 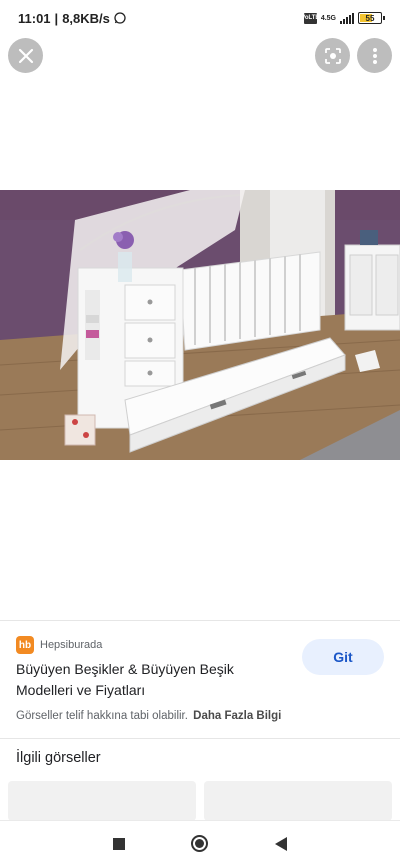 What do you see at coordinates (237, 716) in the screenshot?
I see `more-info-link: Daha Fazla Bilgi` at bounding box center [237, 716].